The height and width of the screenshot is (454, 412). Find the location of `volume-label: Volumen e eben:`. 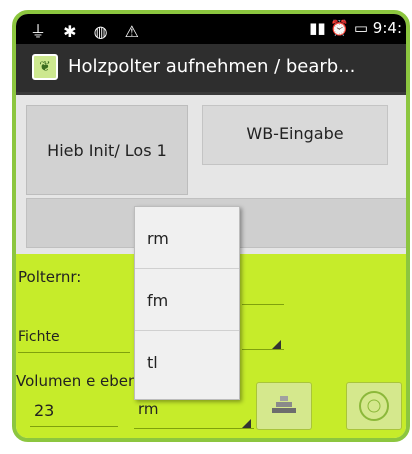

volume-label: Volumen e eben: is located at coordinates (79, 381).